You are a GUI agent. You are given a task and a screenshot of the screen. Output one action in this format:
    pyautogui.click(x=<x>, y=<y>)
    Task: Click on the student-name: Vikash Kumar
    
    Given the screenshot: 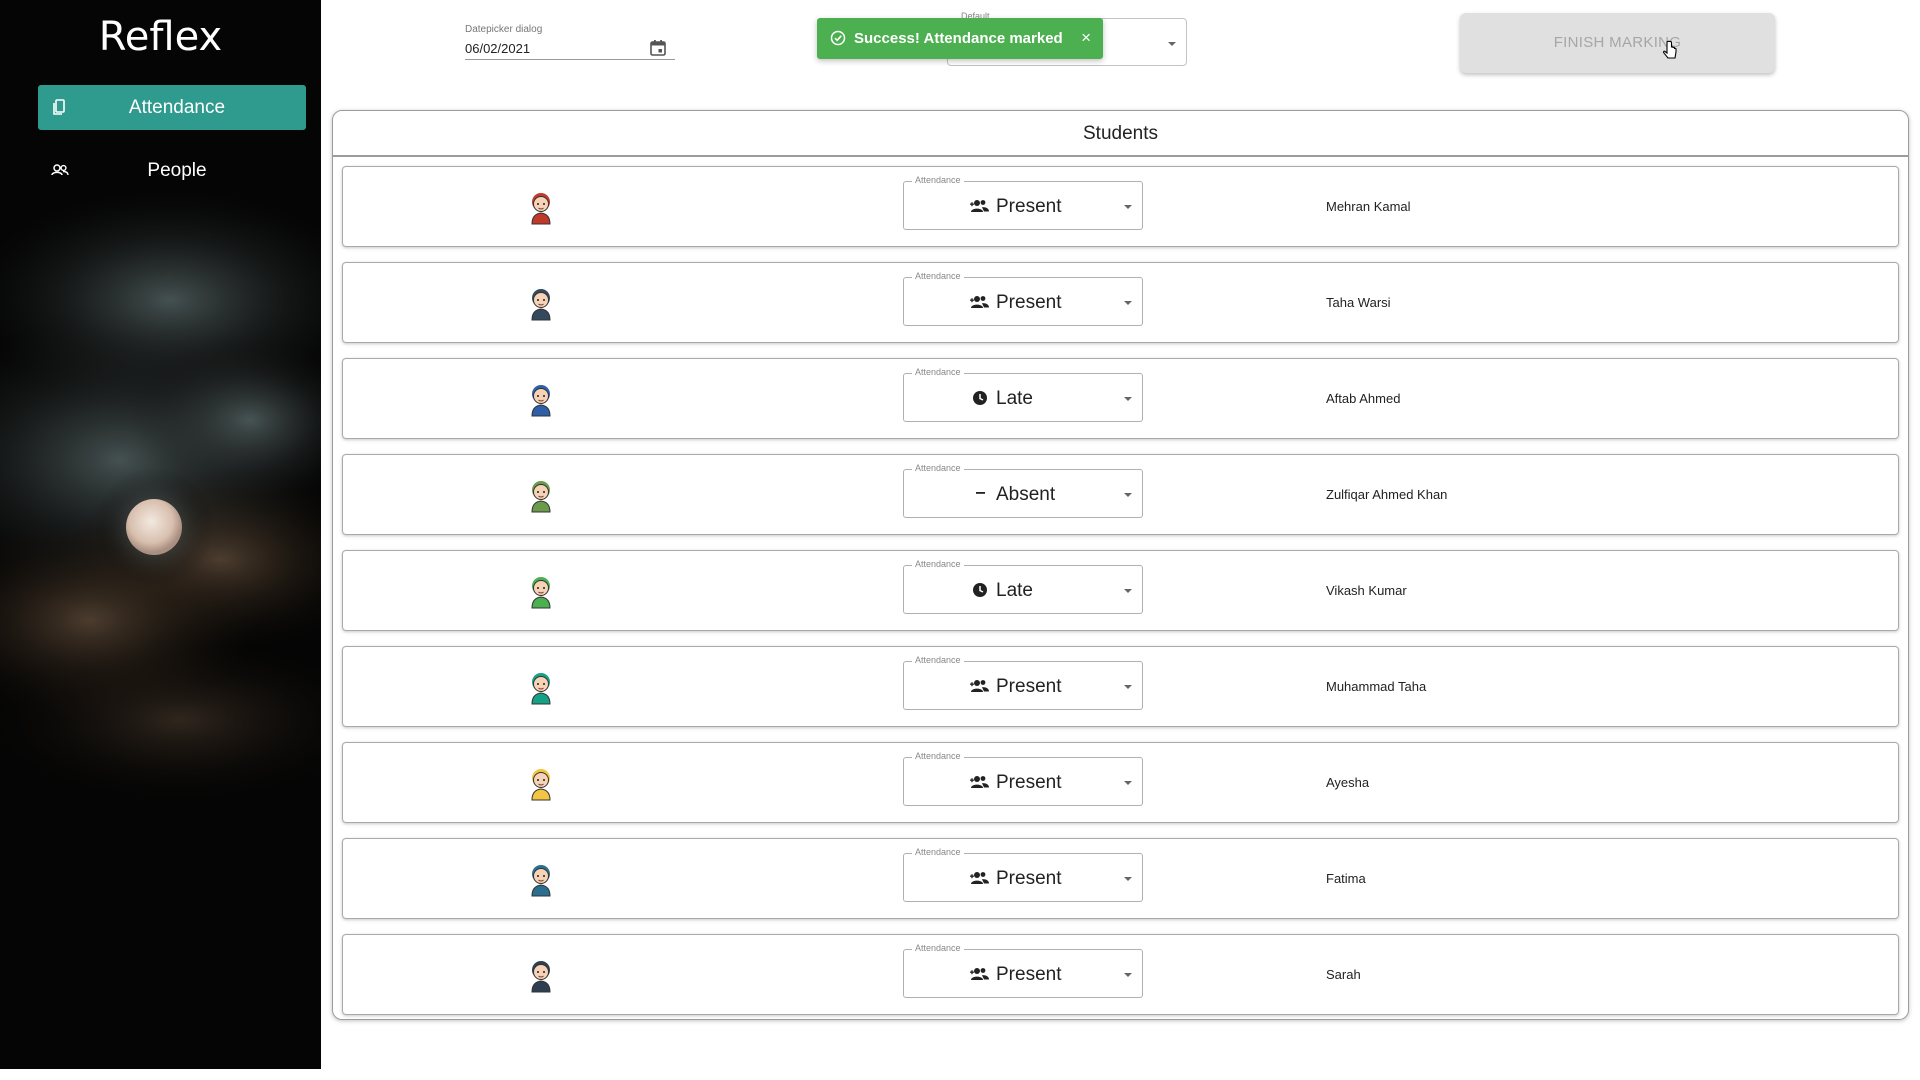 What is the action you would take?
    pyautogui.click(x=1366, y=590)
    